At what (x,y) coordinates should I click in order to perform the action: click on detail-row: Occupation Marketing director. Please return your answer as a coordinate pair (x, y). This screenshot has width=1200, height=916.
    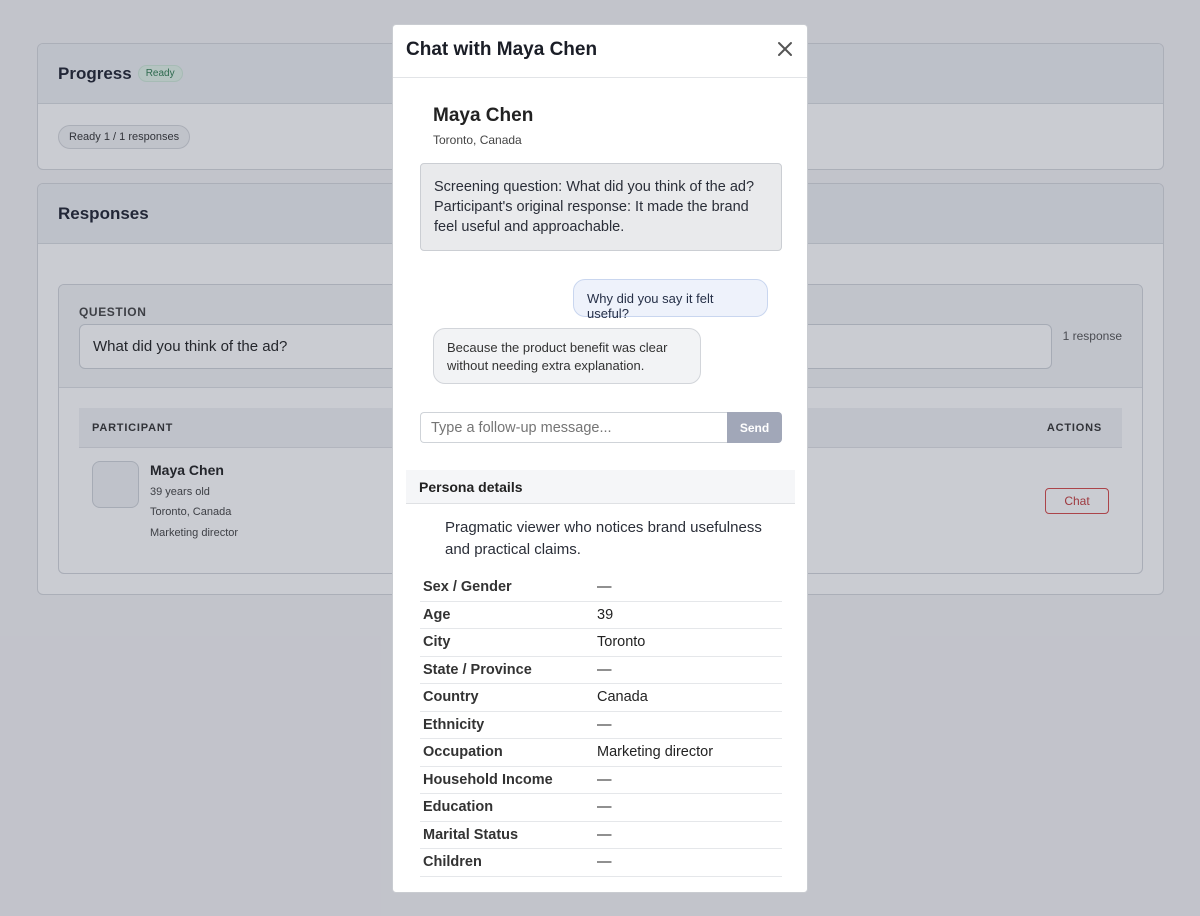
    Looking at the image, I should click on (601, 753).